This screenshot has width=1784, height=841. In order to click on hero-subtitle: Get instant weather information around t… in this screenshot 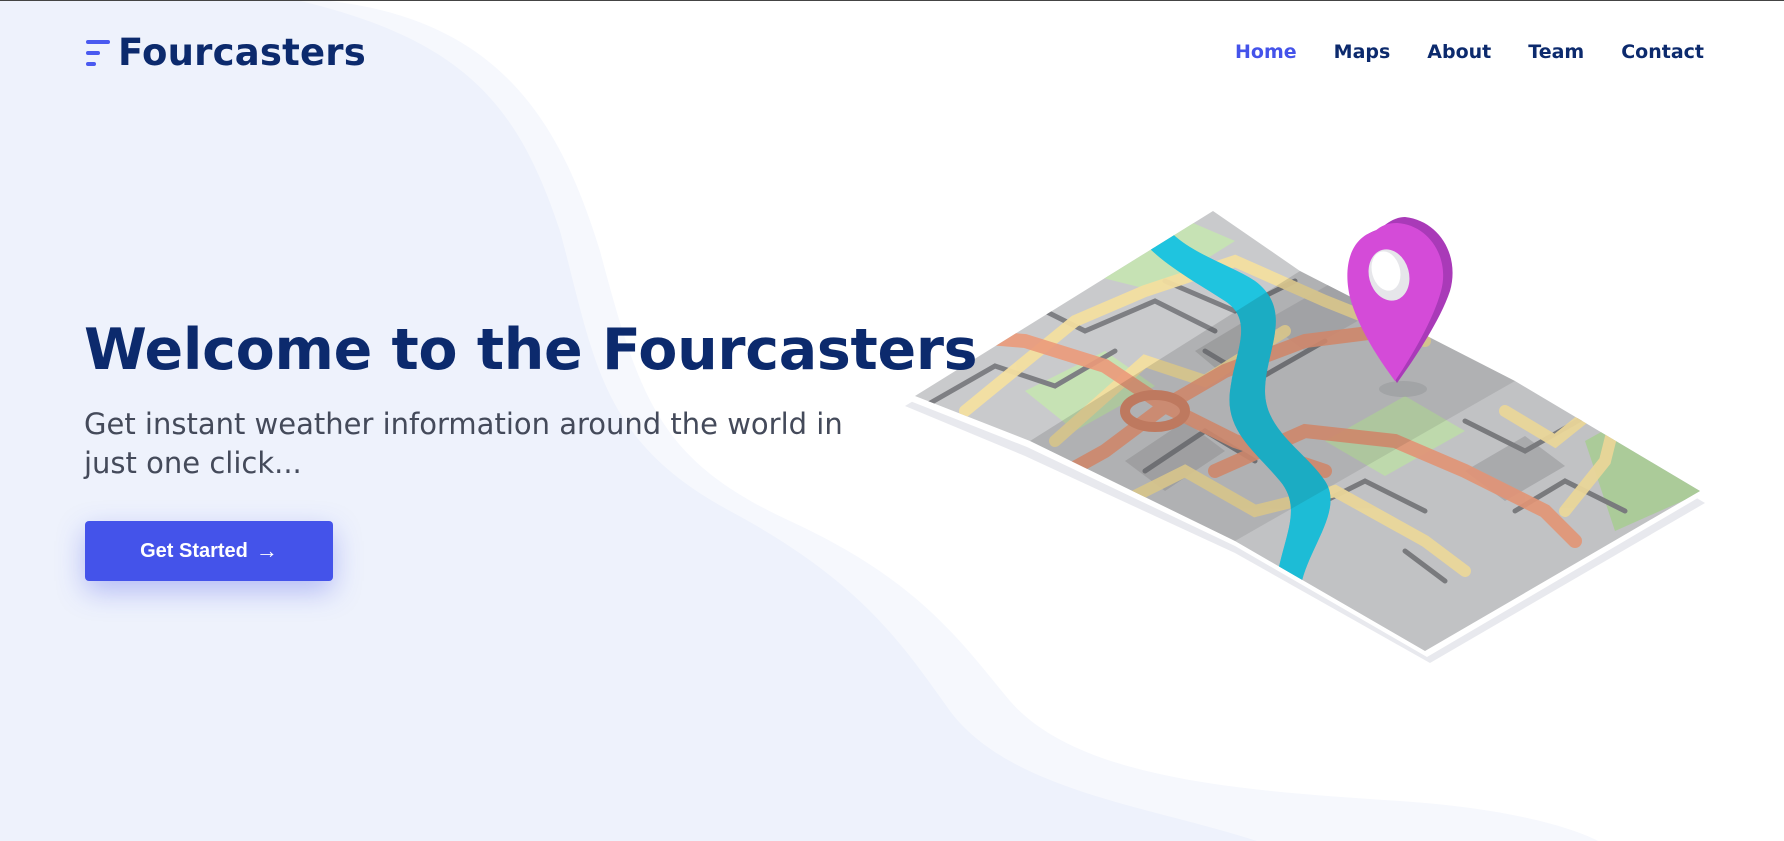, I will do `click(463, 443)`.